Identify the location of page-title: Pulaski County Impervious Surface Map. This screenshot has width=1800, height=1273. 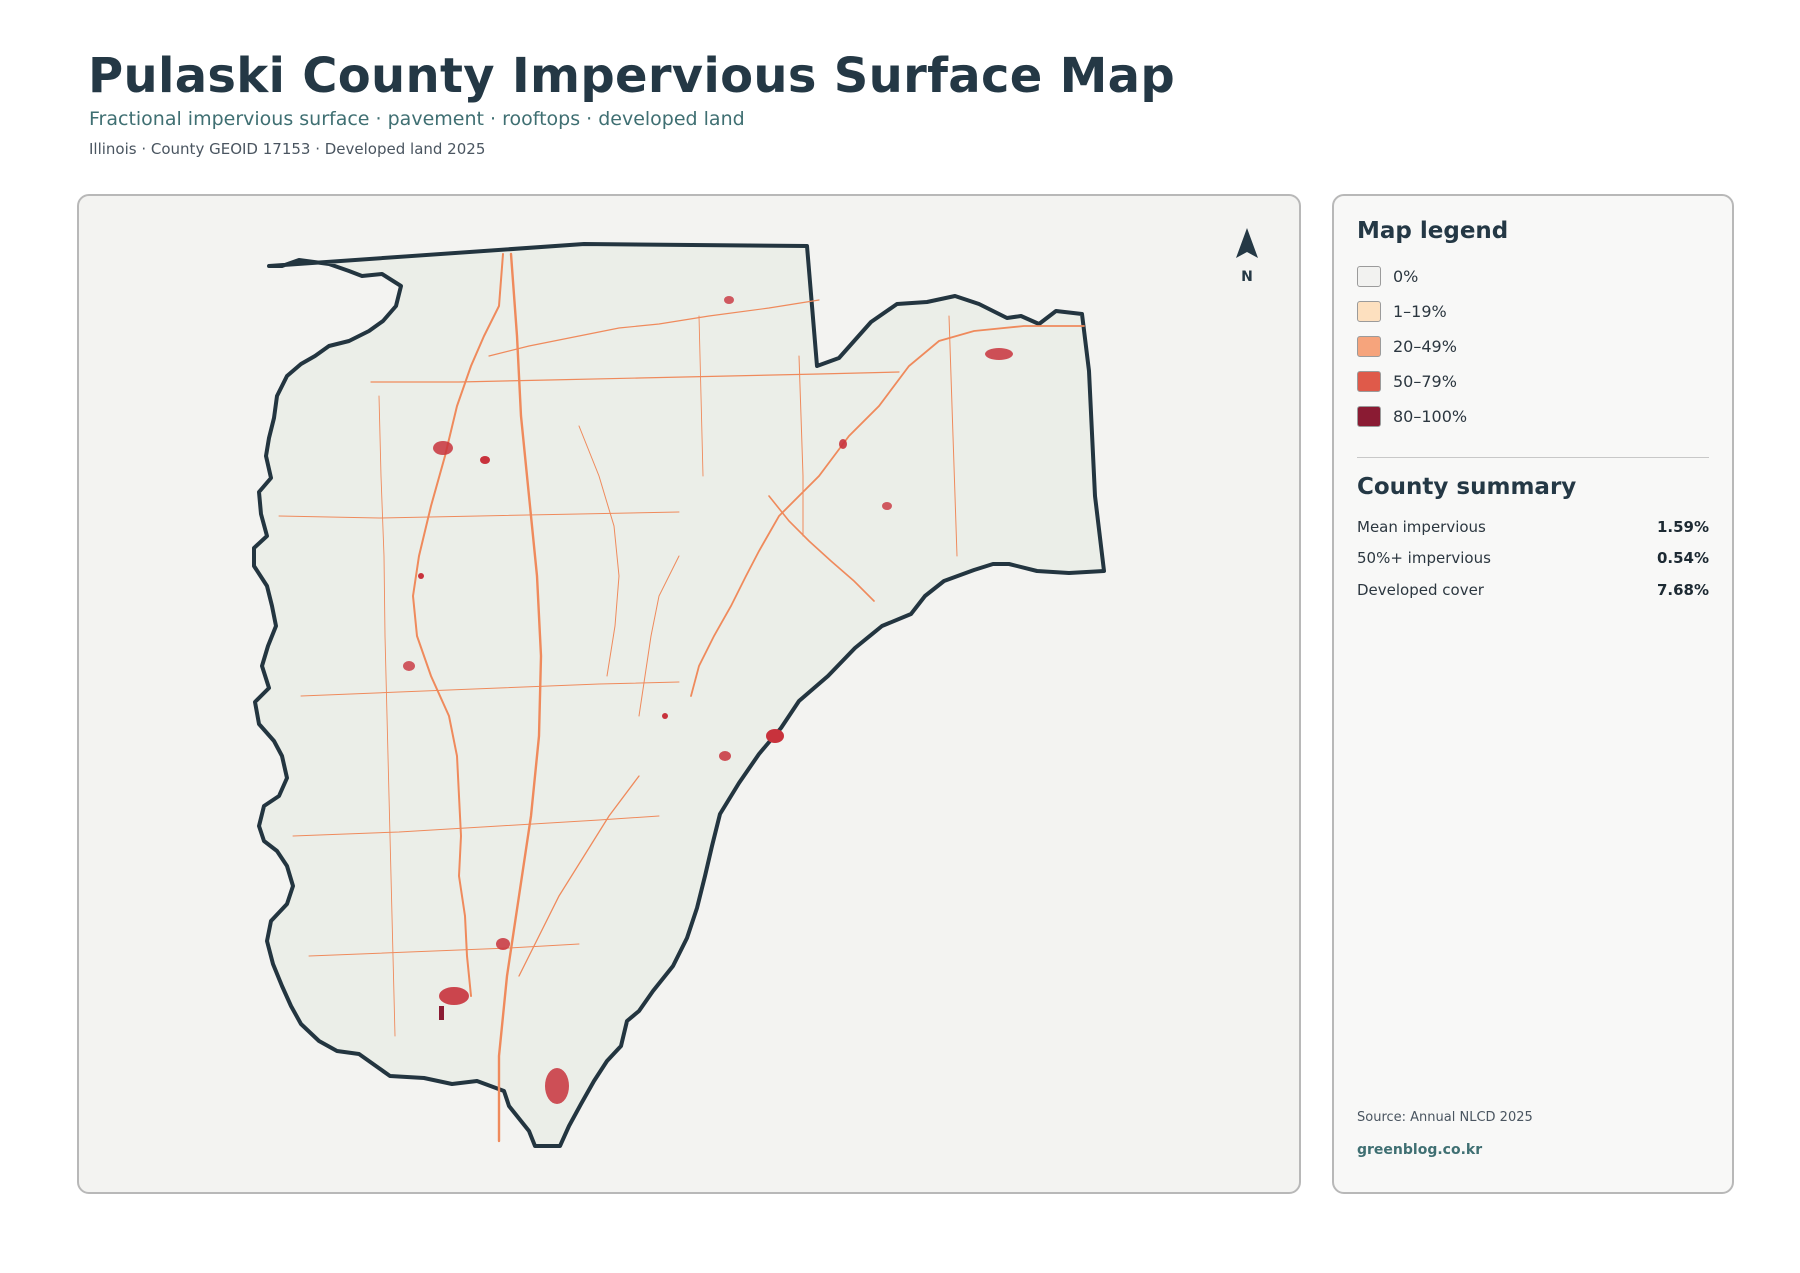
(631, 76).